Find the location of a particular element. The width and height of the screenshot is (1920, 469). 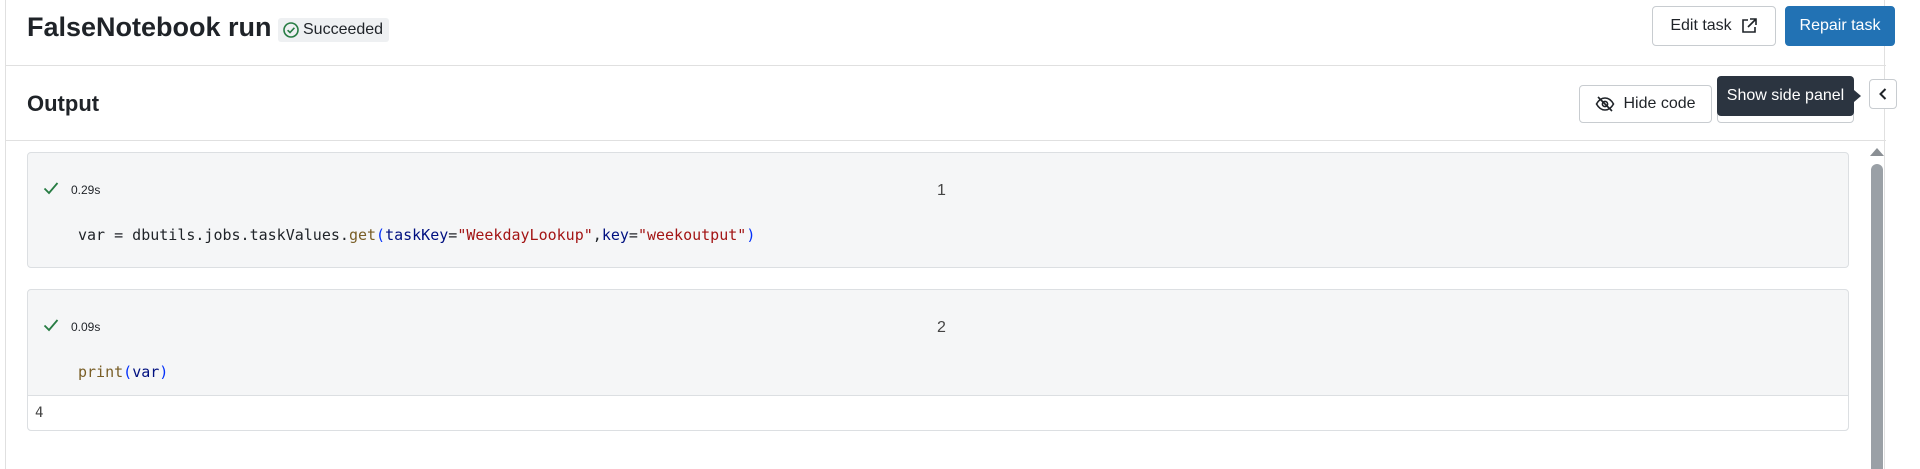

code-token: , is located at coordinates (597, 235).